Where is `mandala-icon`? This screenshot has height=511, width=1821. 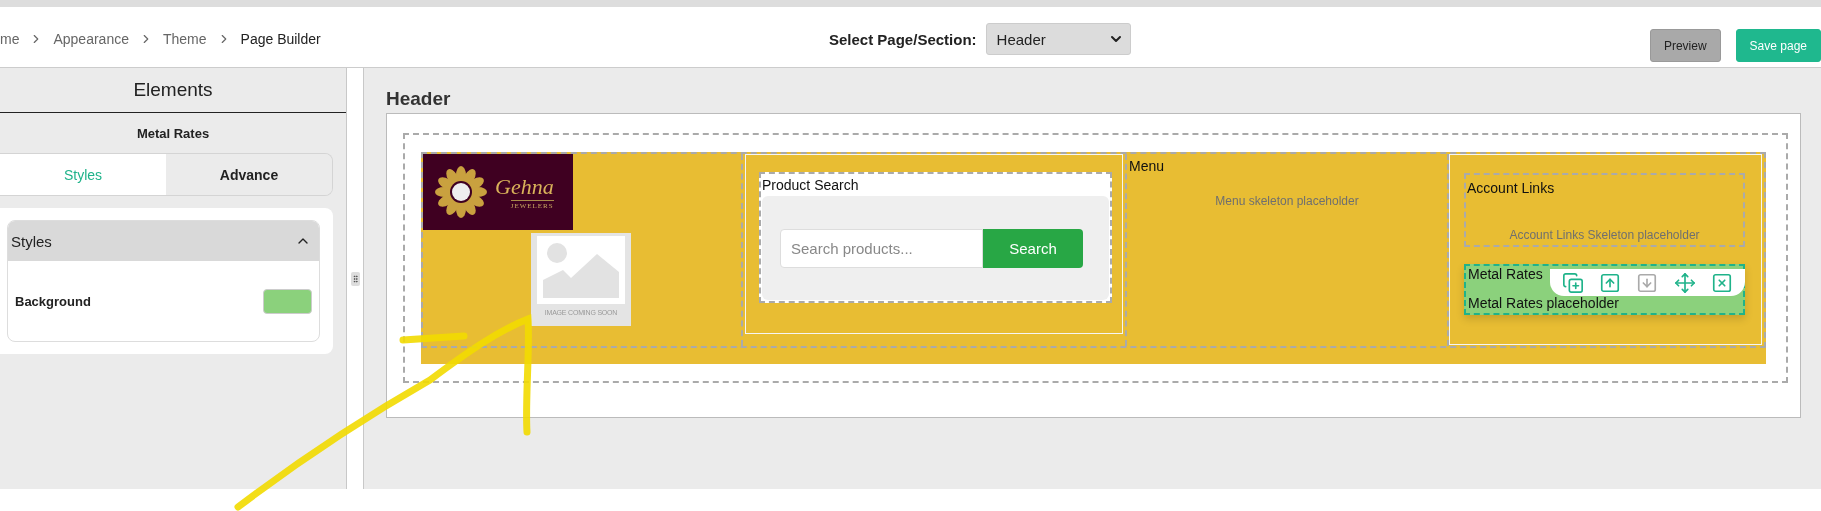
mandala-icon is located at coordinates (461, 192).